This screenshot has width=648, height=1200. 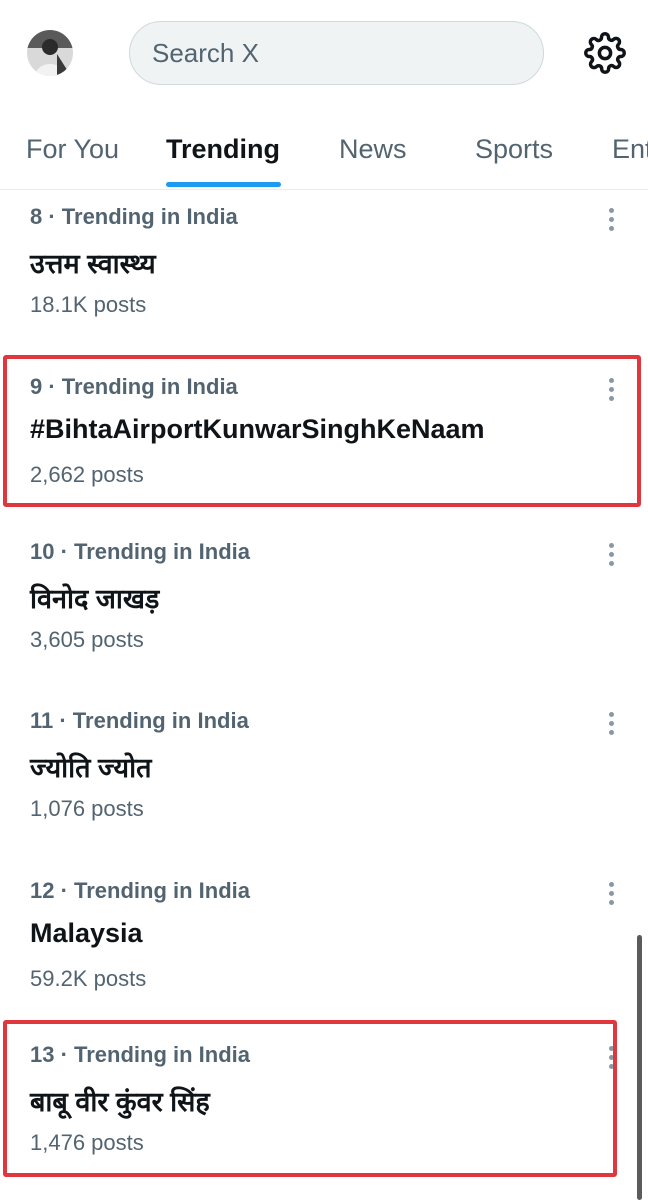 What do you see at coordinates (373, 149) in the screenshot?
I see `tab-news: News` at bounding box center [373, 149].